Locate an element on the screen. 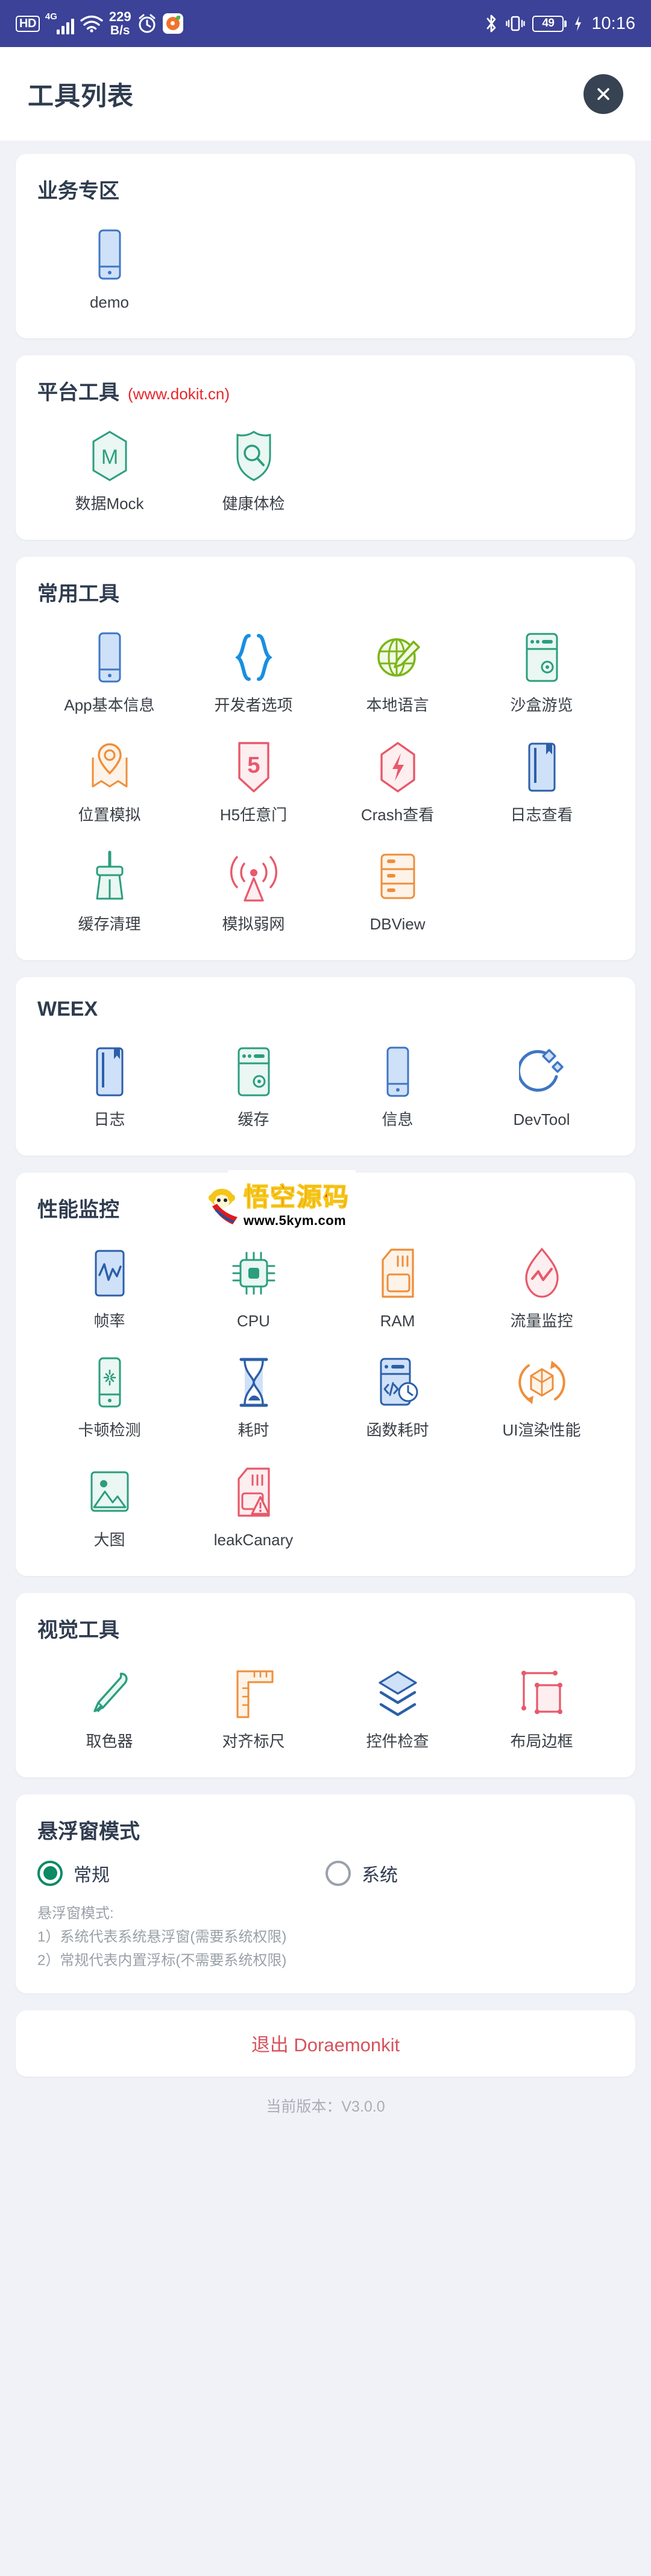 This screenshot has height=2576, width=651. tool-item-weak-network: 模拟弱网 is located at coordinates (253, 885).